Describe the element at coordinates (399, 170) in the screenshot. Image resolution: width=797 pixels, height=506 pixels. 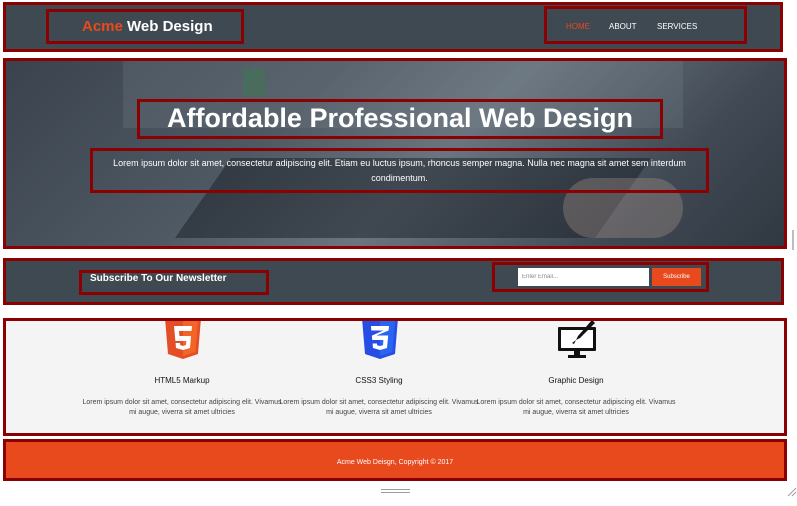
I see `hero-text-highlight-frame` at that location.